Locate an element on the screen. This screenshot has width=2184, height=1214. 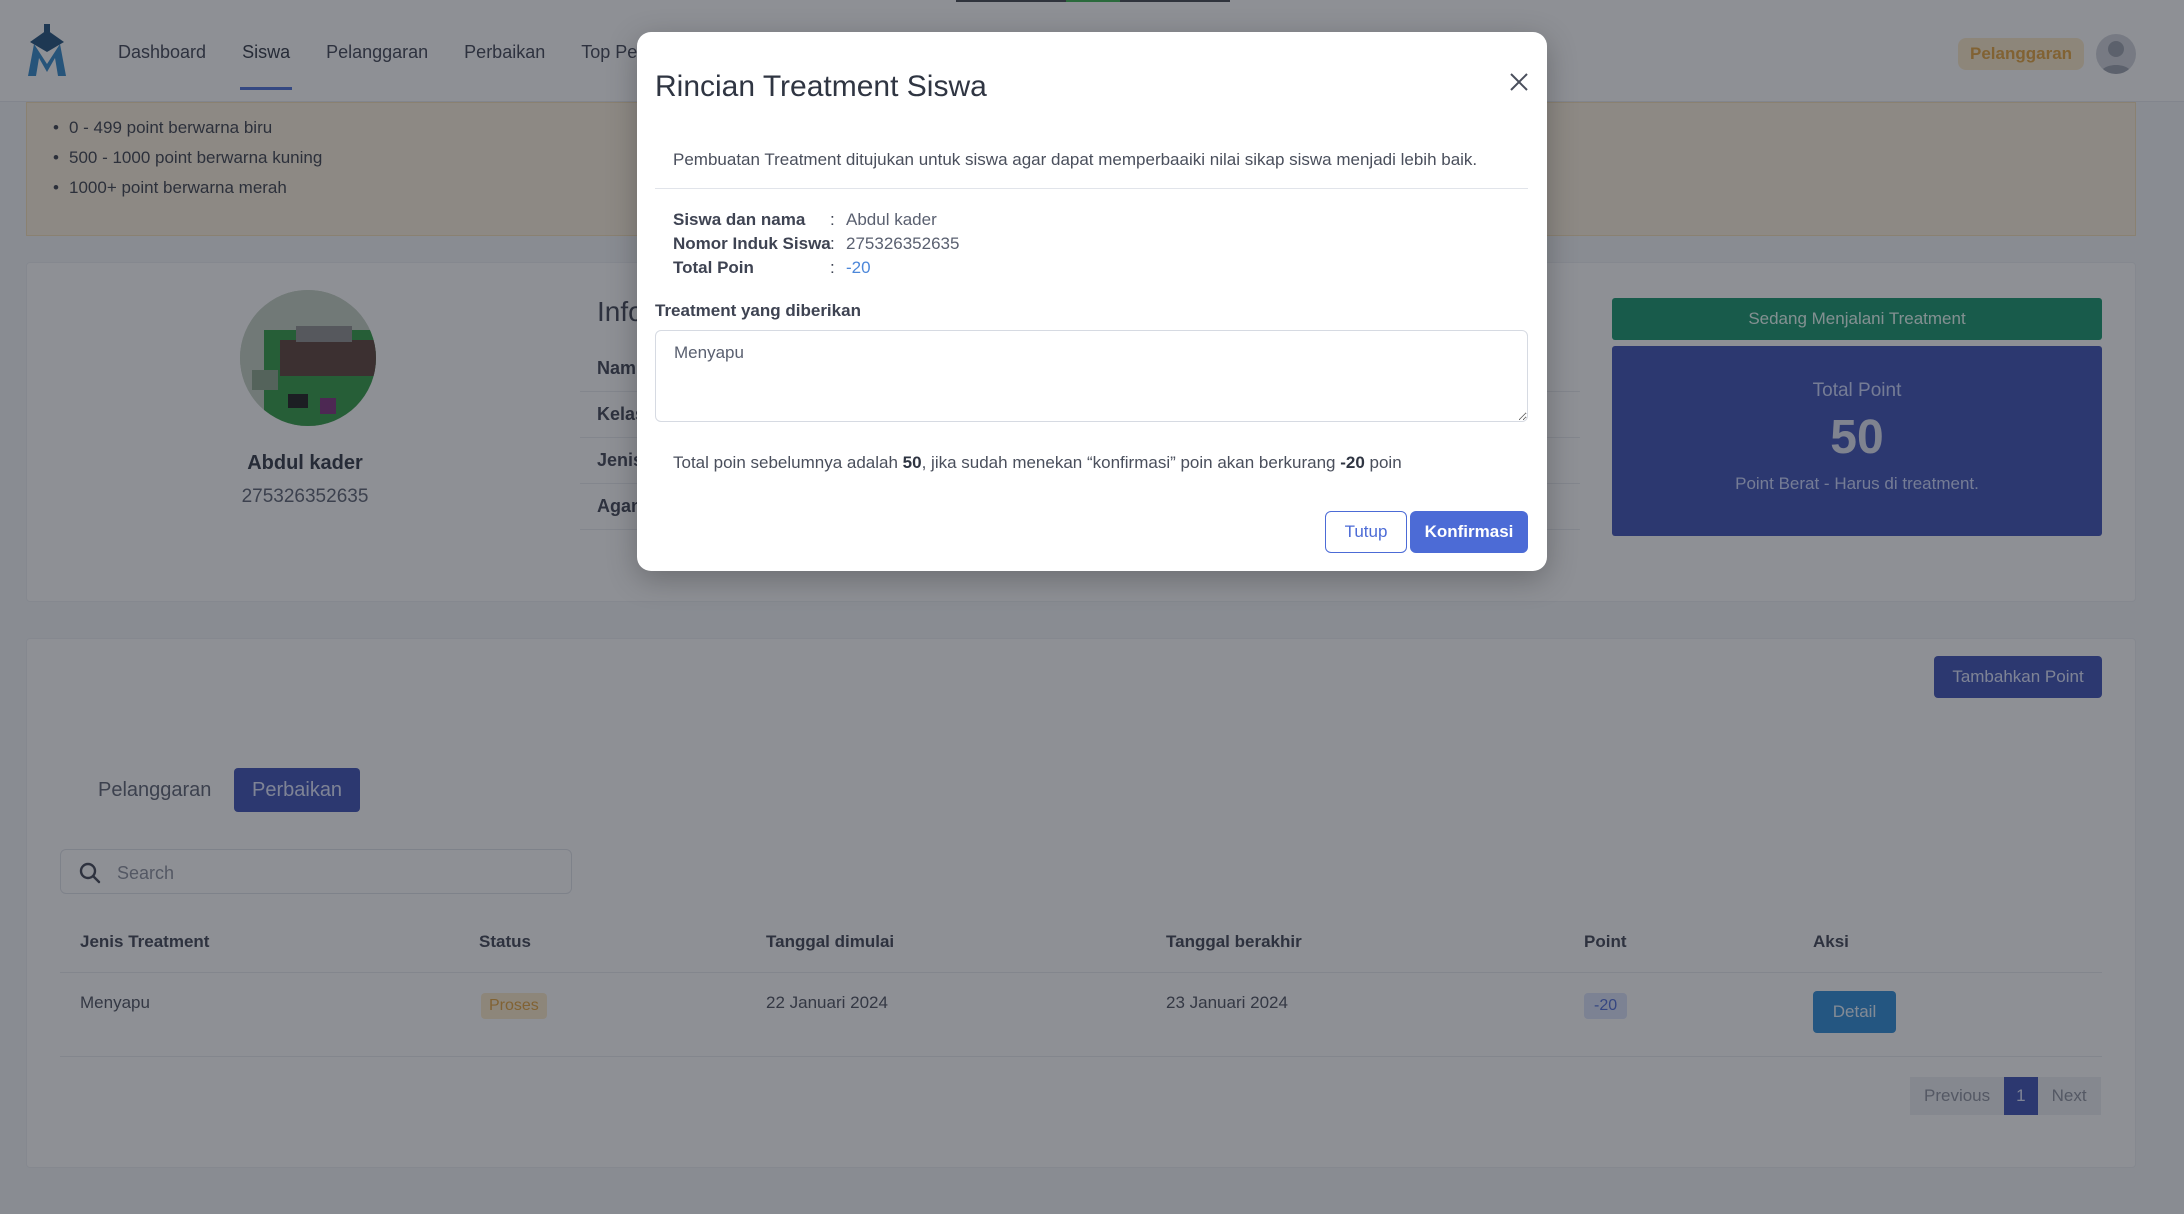
field-value: 275326352635 is located at coordinates (903, 243).